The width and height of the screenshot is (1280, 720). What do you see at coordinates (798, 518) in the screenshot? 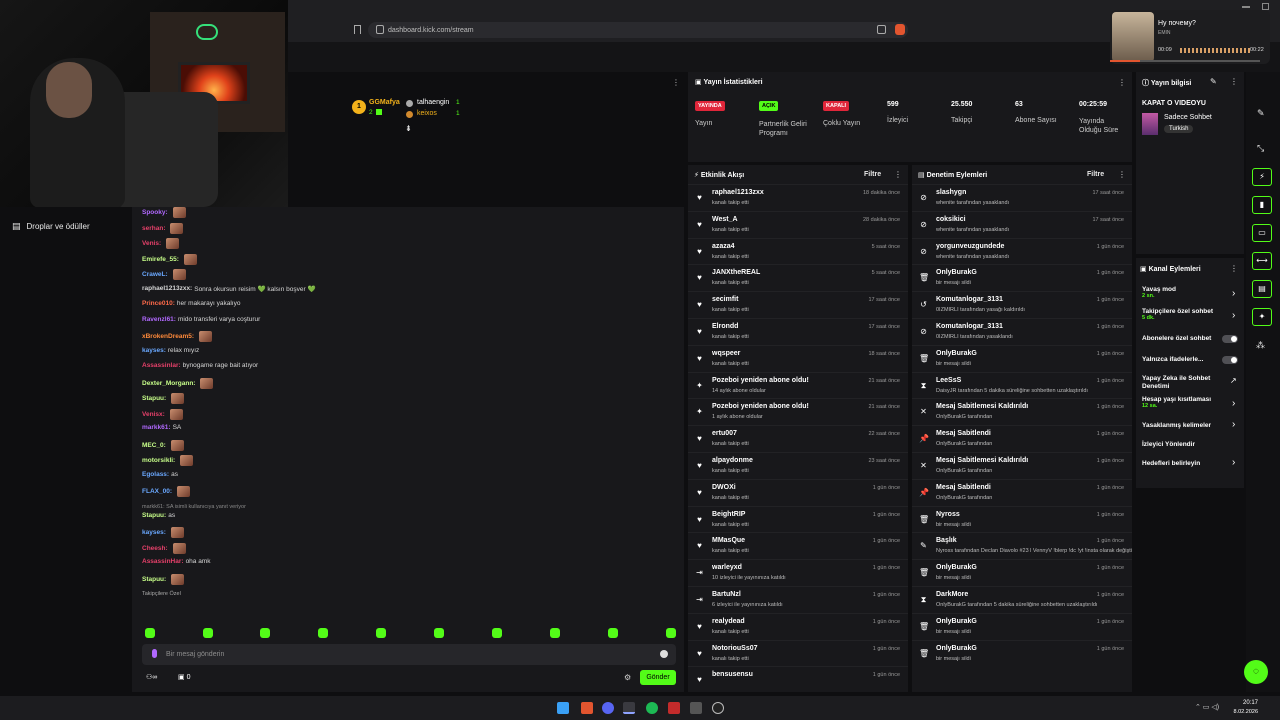
I see `activity-row: ♥ BeightRIP kanalı takip etti 1 gün önce` at bounding box center [798, 518].